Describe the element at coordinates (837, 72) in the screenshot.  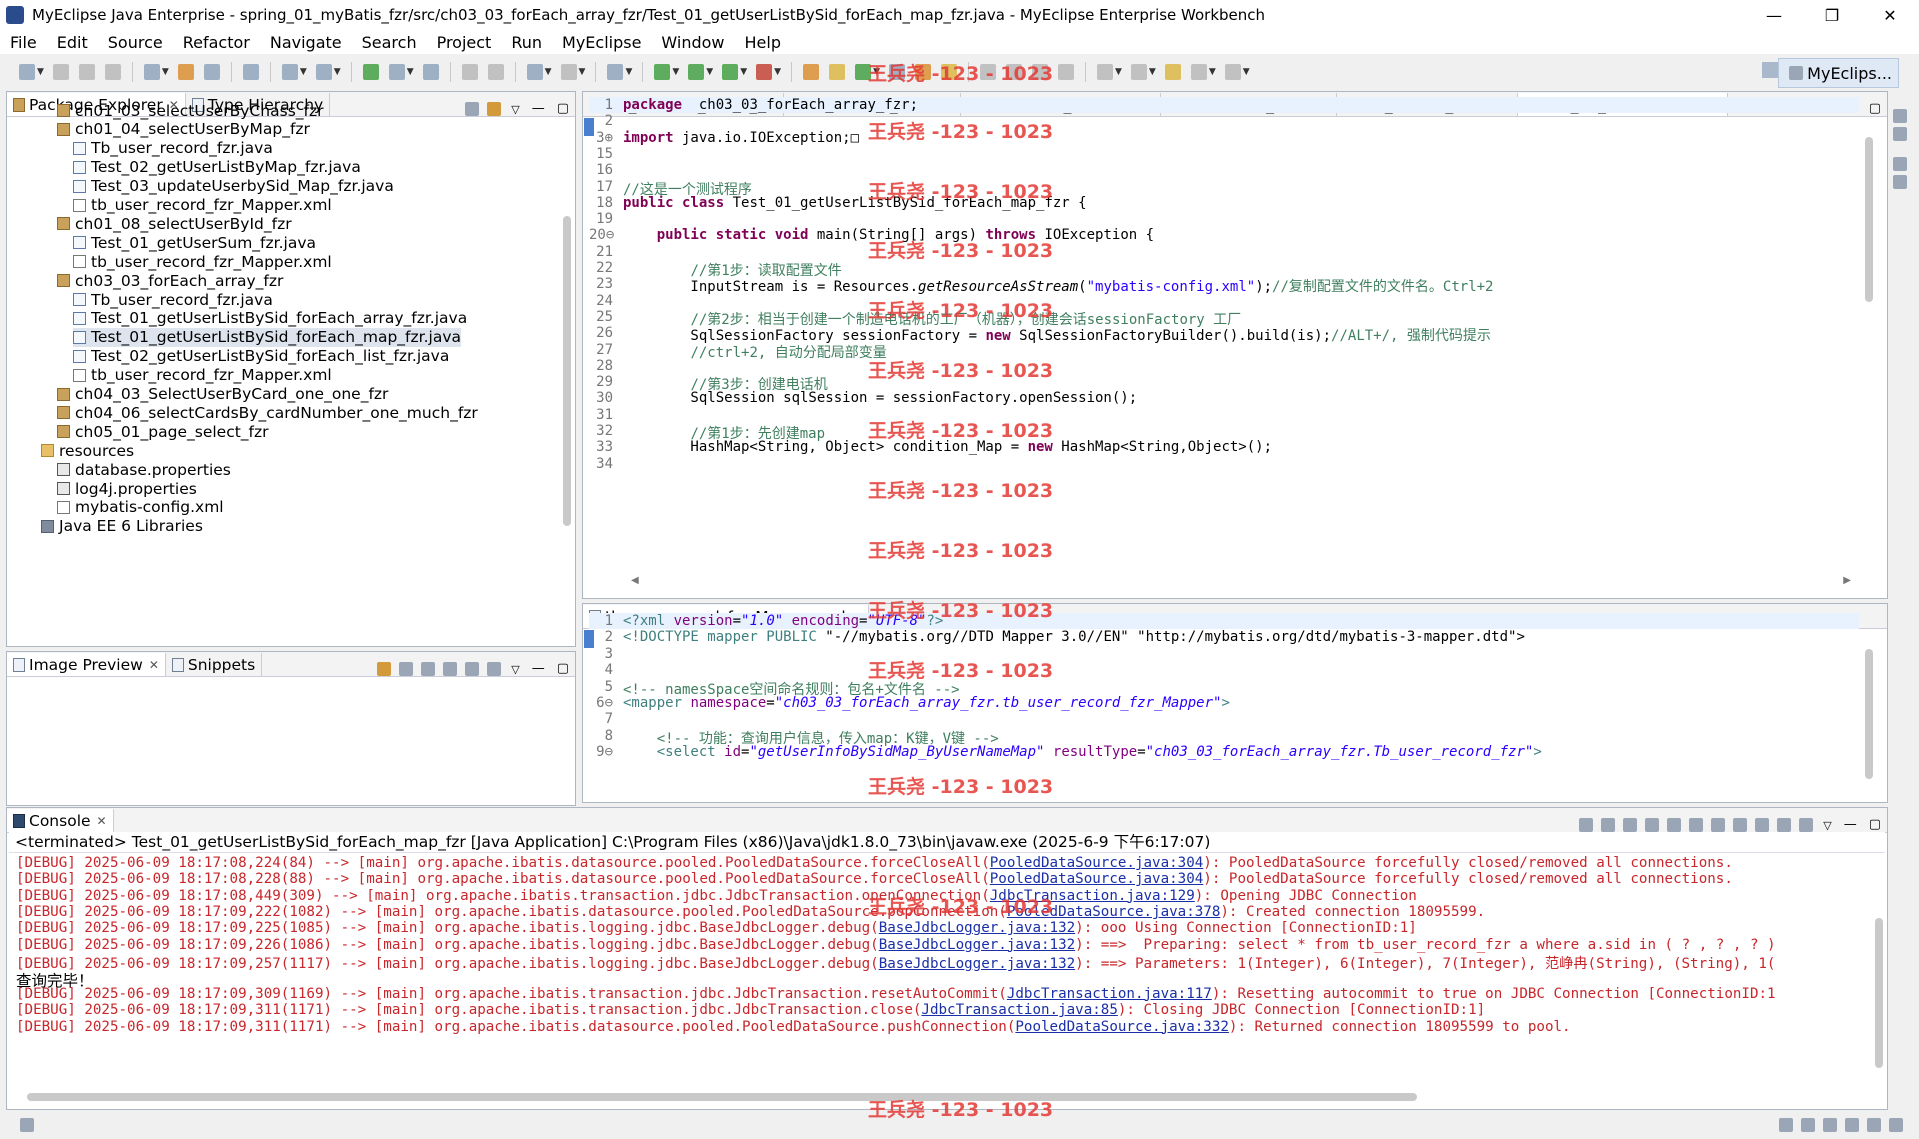
I see `new-package-icon` at that location.